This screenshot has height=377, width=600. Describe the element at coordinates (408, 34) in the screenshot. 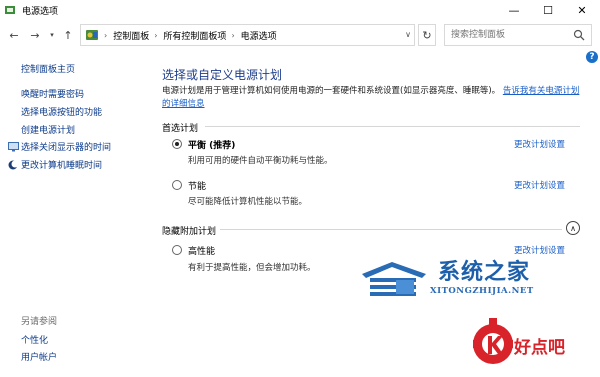

I see `address-dropdown-icon: ∨` at that location.